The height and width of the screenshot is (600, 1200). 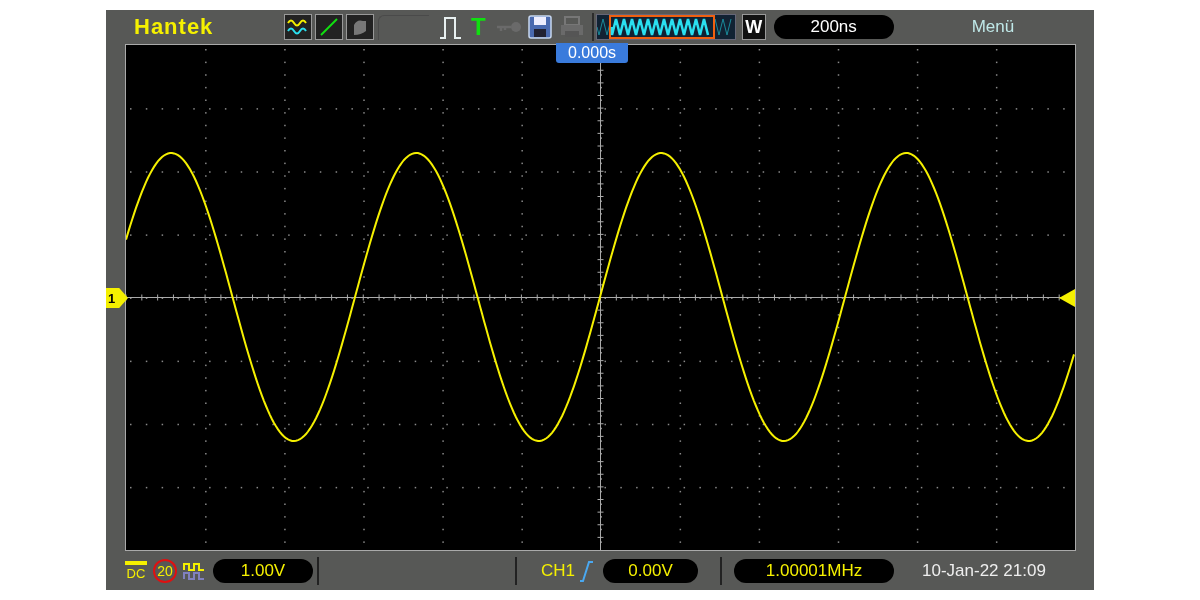 I want to click on dual-wave-icon, so click(x=298, y=27).